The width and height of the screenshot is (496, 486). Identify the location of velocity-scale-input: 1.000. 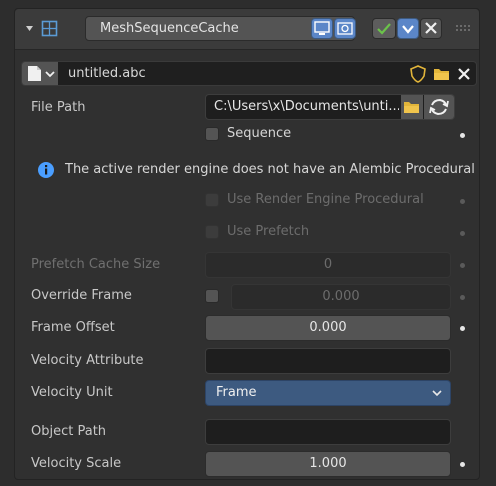
(328, 464).